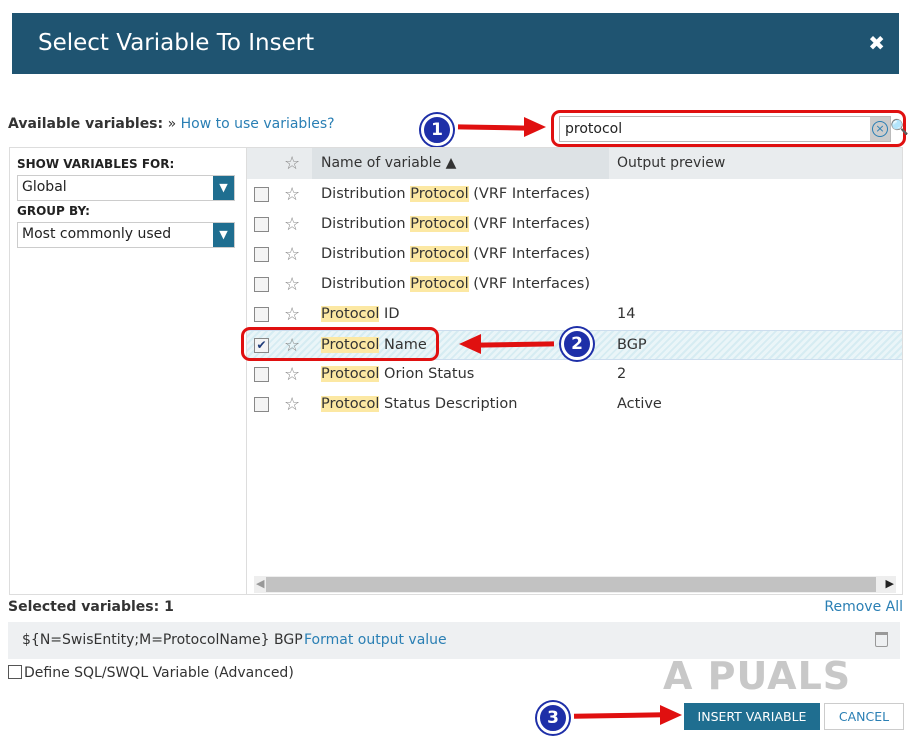  I want to click on show-variables-for-select: Global ▼, so click(126, 188).